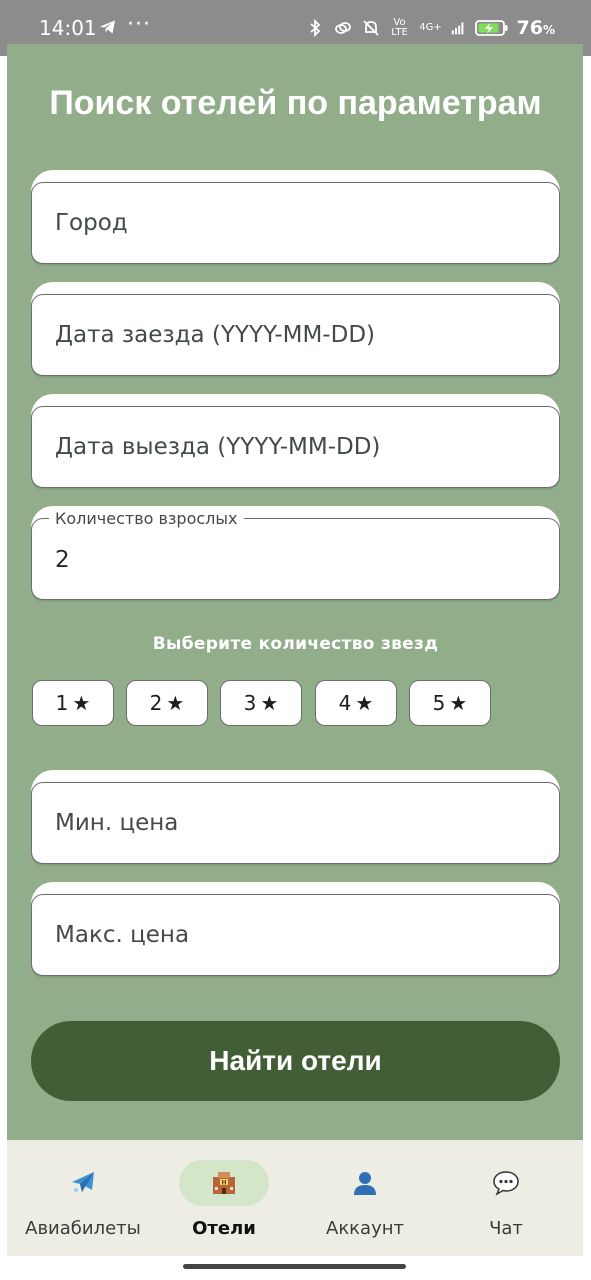  Describe the element at coordinates (295, 103) in the screenshot. I see `page-title: Поиск отелей по параметрам` at that location.